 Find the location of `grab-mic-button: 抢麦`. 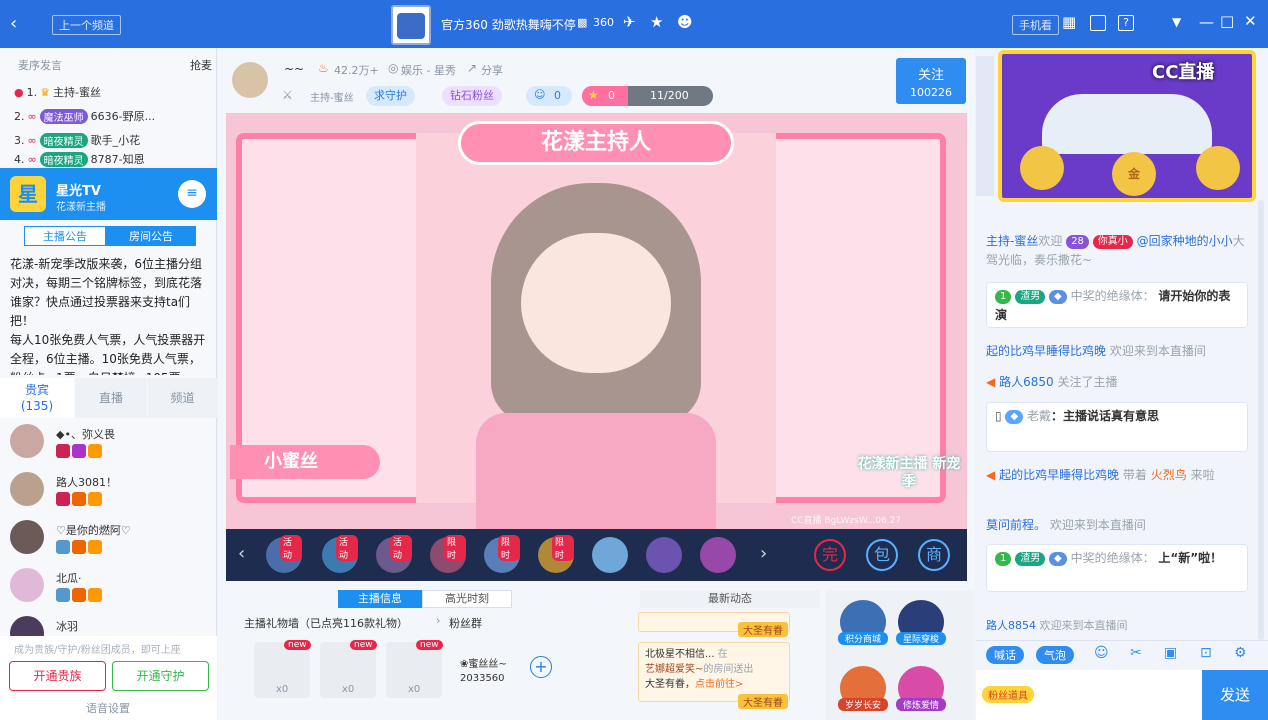

grab-mic-button: 抢麦 is located at coordinates (201, 65).